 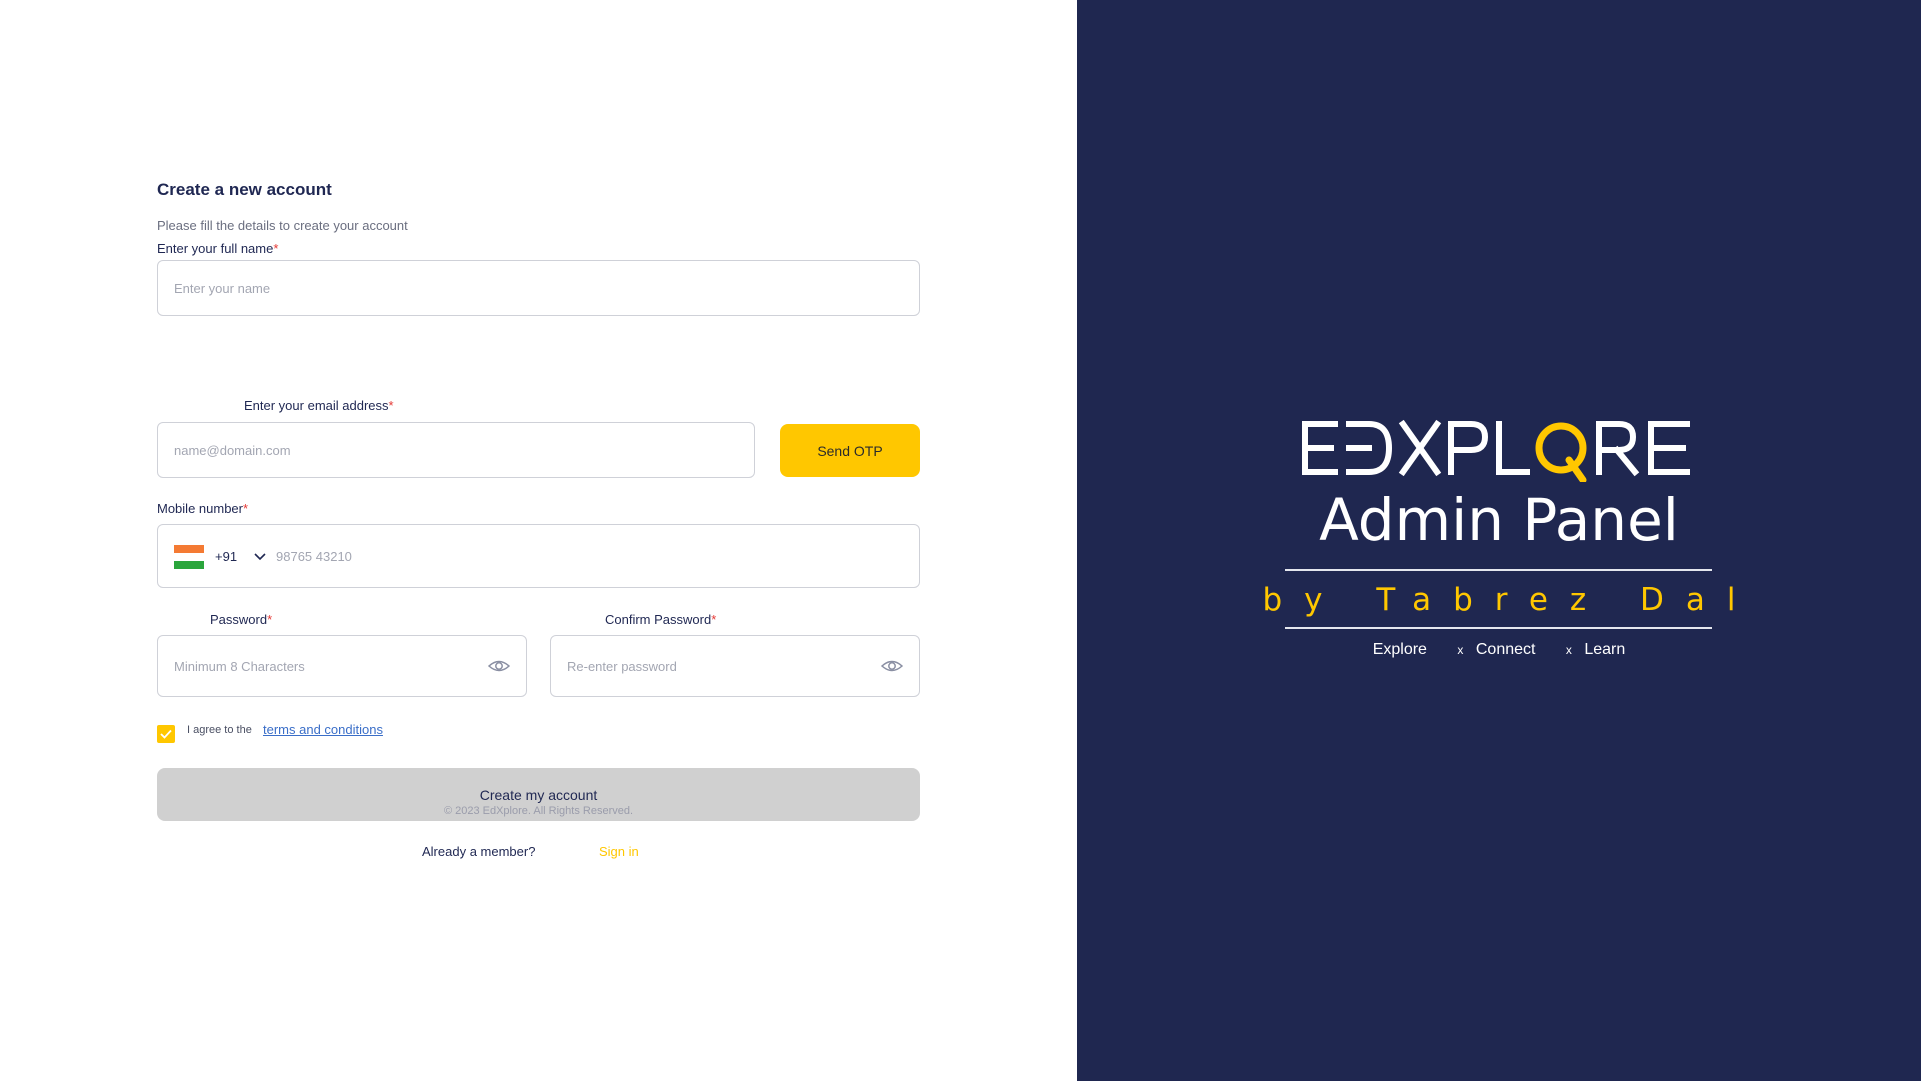 I want to click on password-input, so click(x=318, y=666).